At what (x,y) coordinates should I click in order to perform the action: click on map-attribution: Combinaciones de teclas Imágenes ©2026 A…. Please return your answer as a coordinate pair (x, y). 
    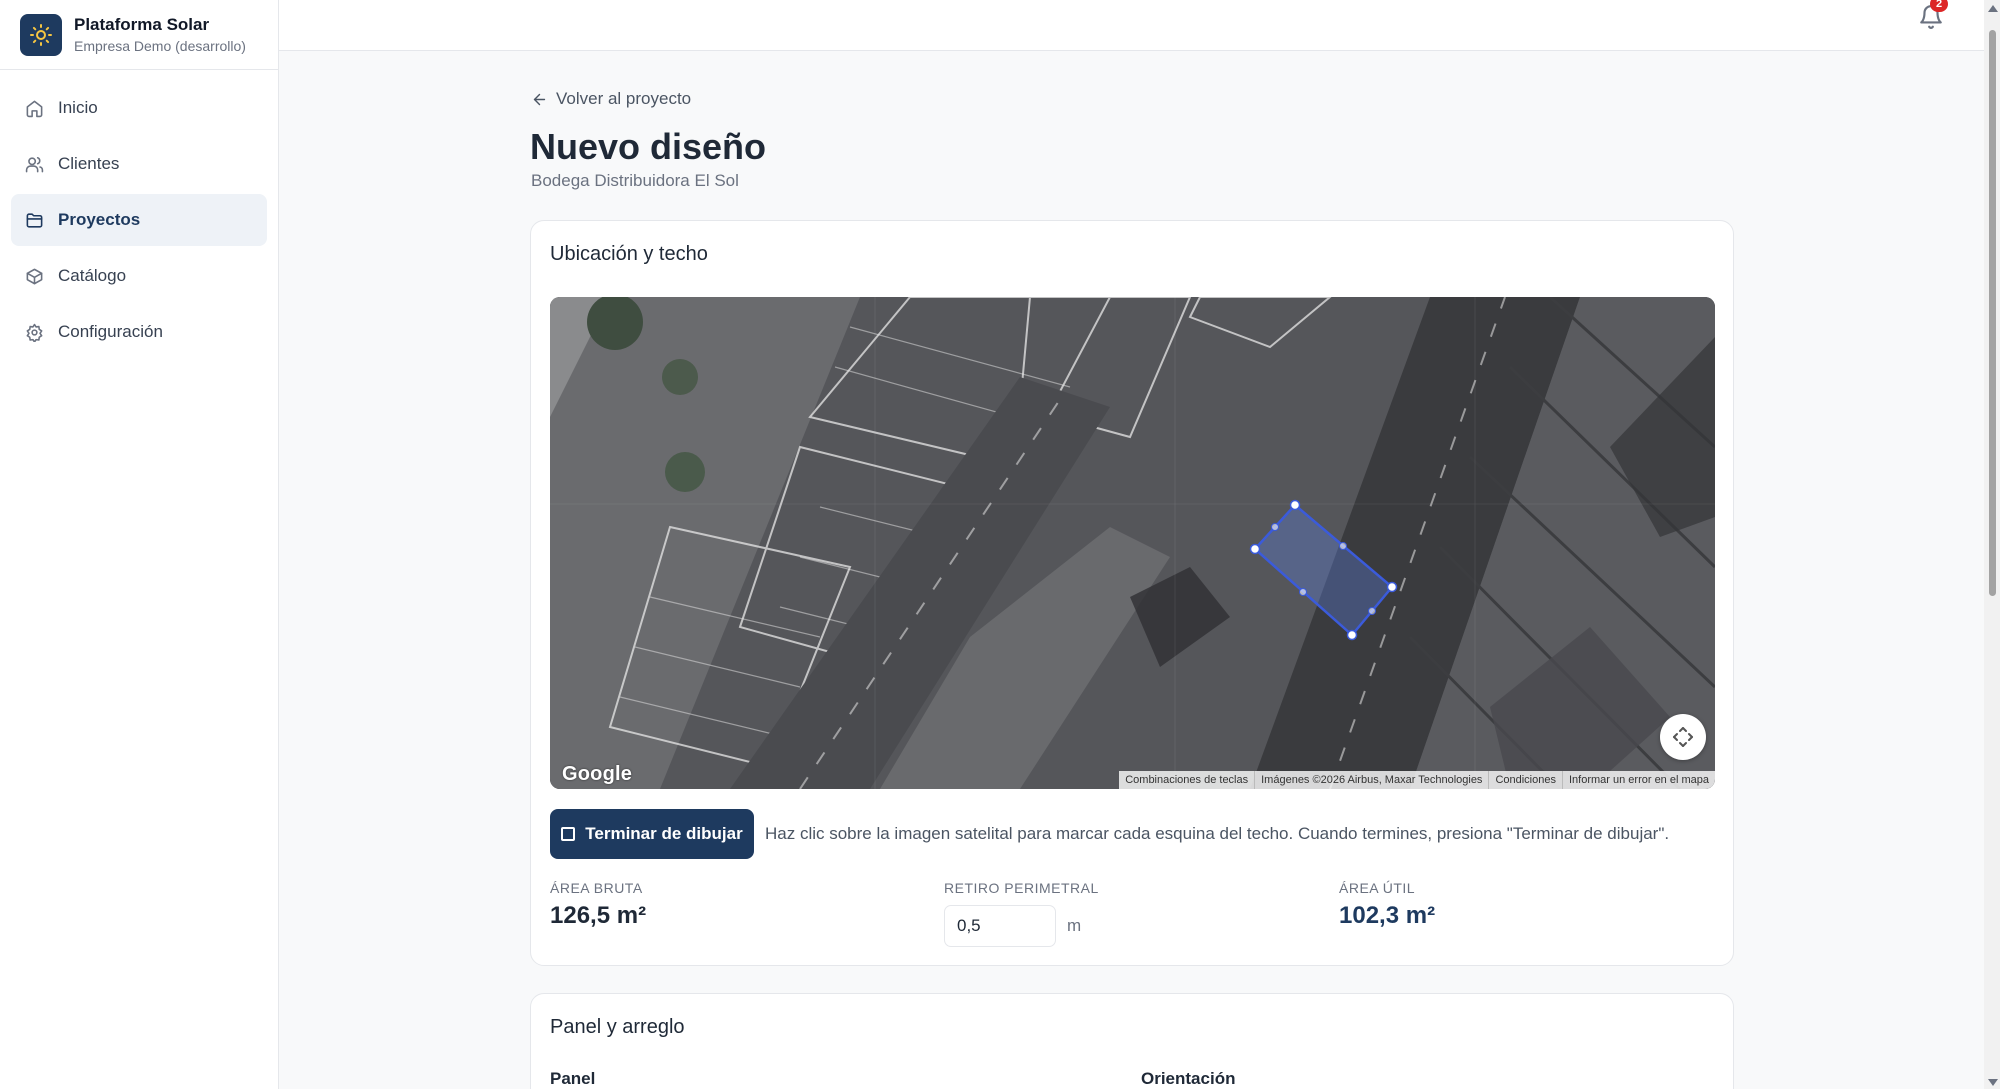
    Looking at the image, I should click on (1417, 780).